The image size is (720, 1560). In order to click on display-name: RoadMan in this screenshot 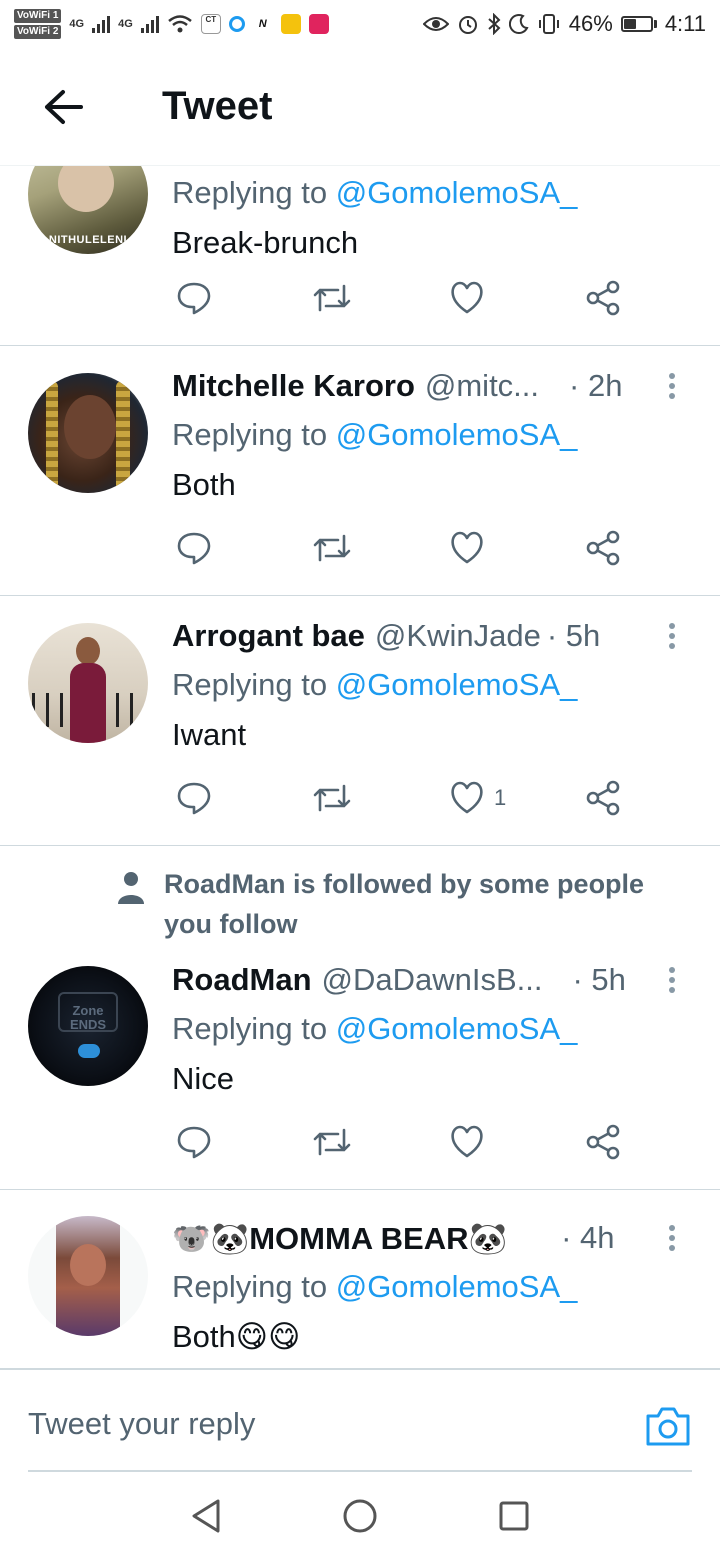, I will do `click(242, 980)`.